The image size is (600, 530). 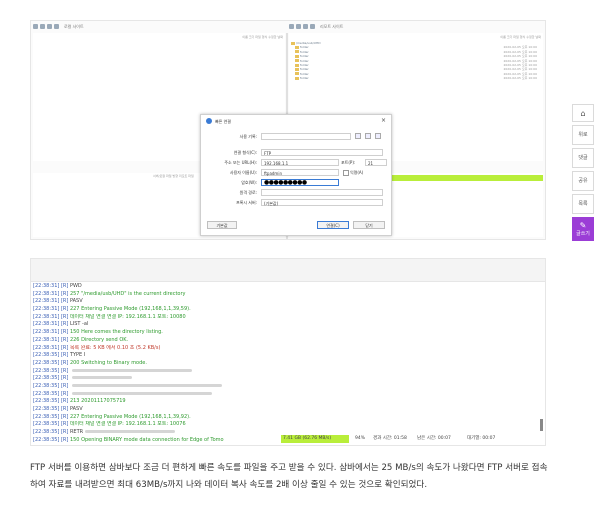 I want to click on proxy-select: (기본값), so click(x=322, y=202).